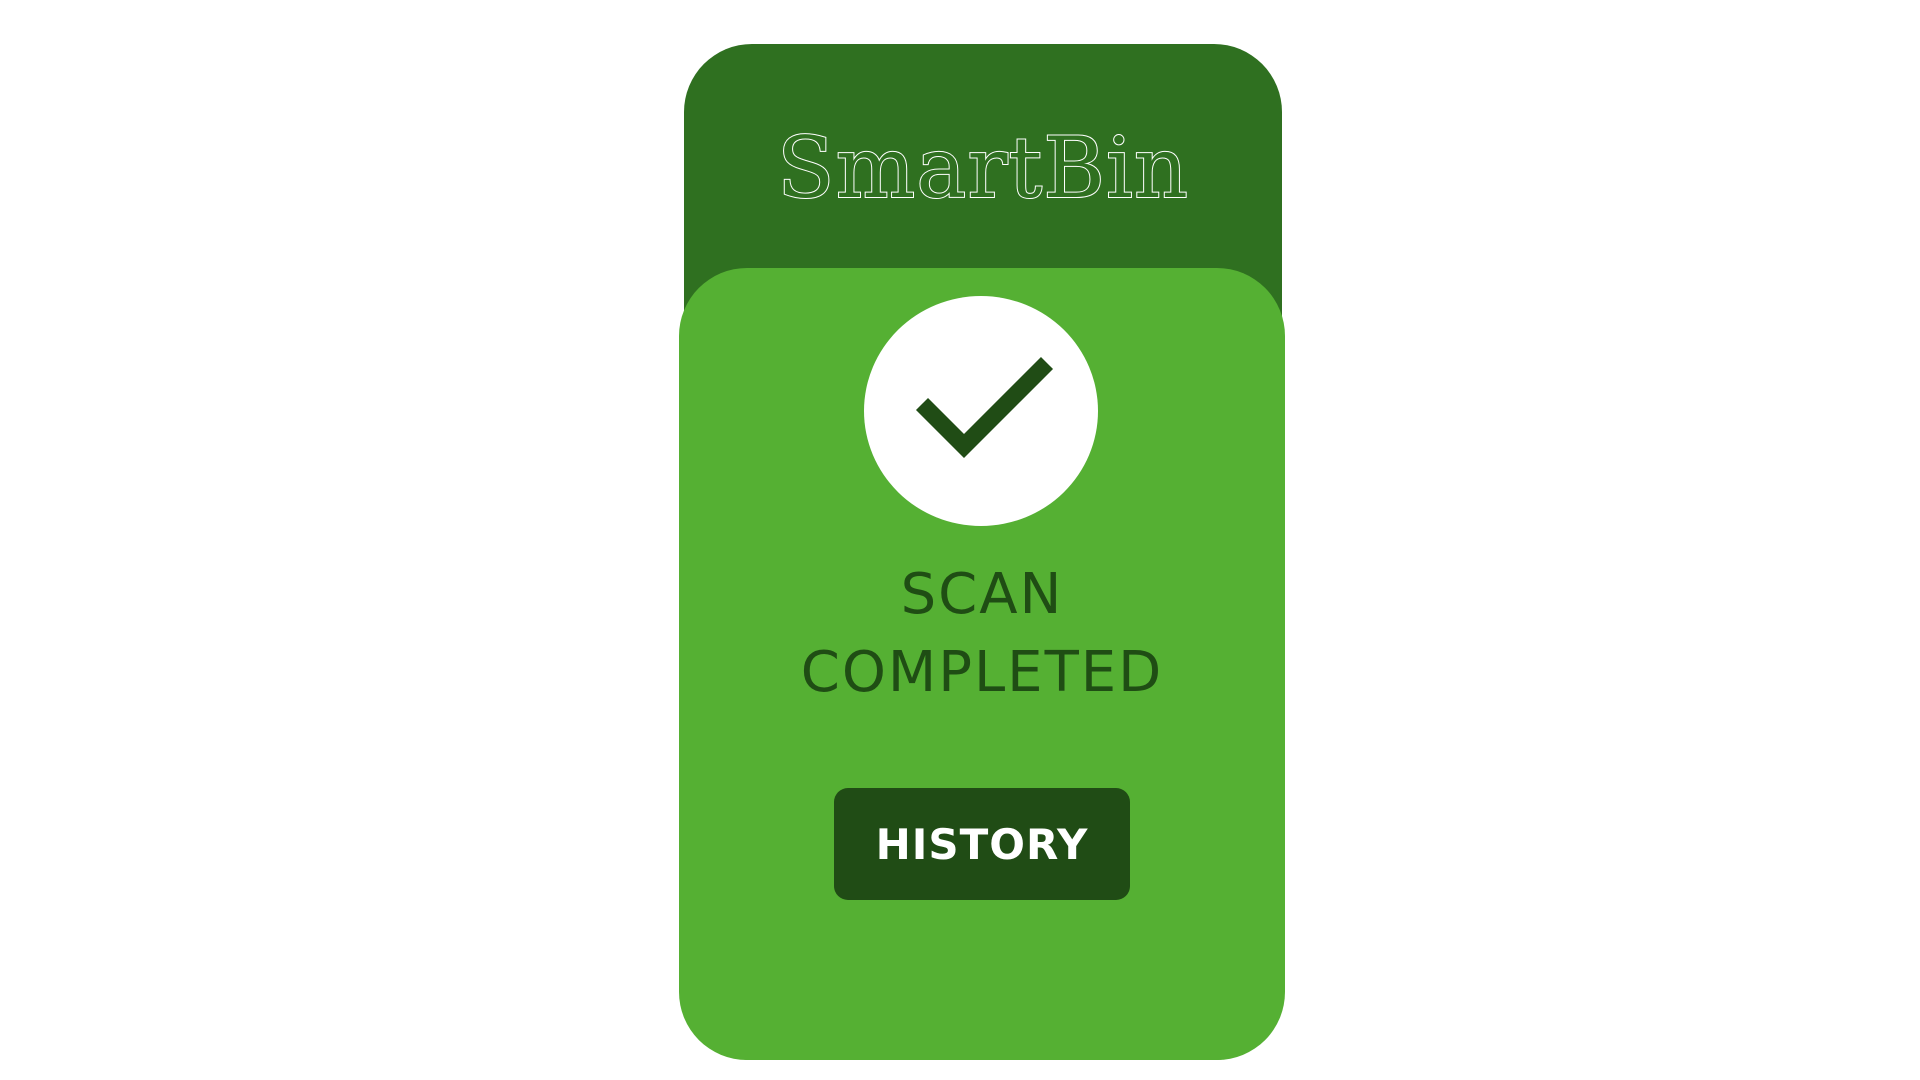 The image size is (1920, 1080). I want to click on brand-logo: SmartBin, so click(983, 168).